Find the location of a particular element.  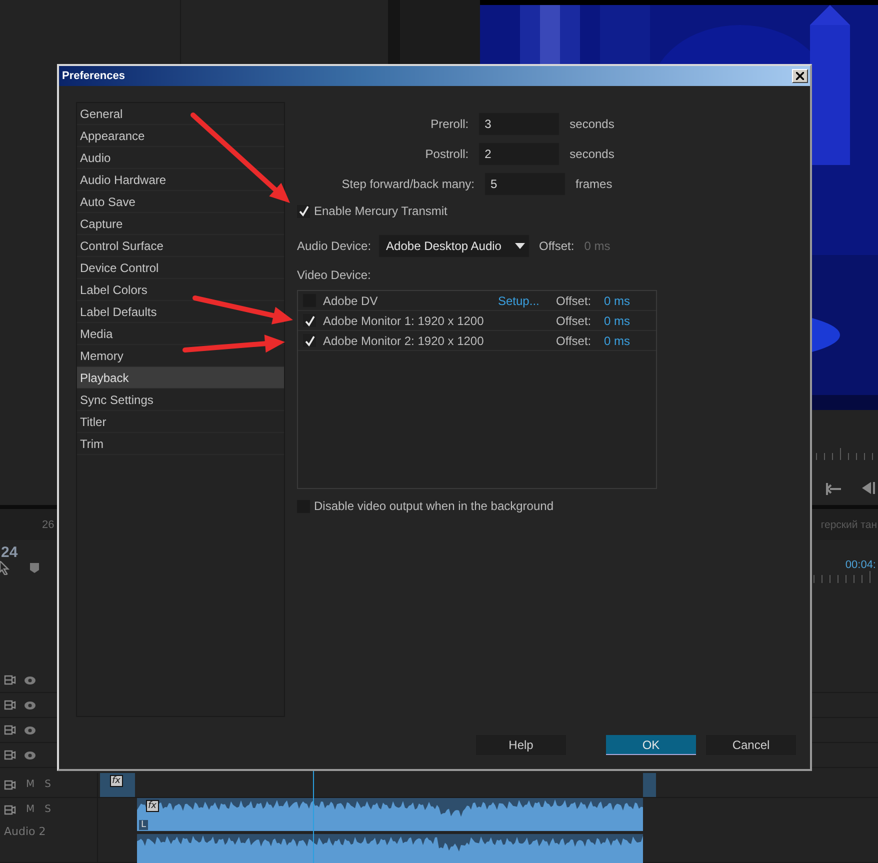

channel-label: L is located at coordinates (143, 825).